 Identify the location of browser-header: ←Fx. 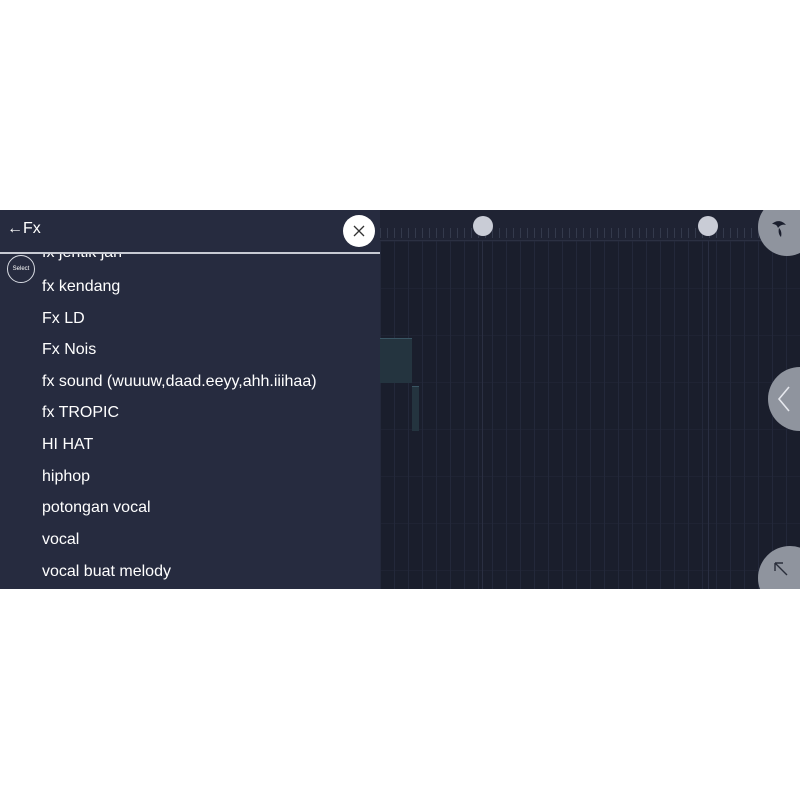
(190, 232).